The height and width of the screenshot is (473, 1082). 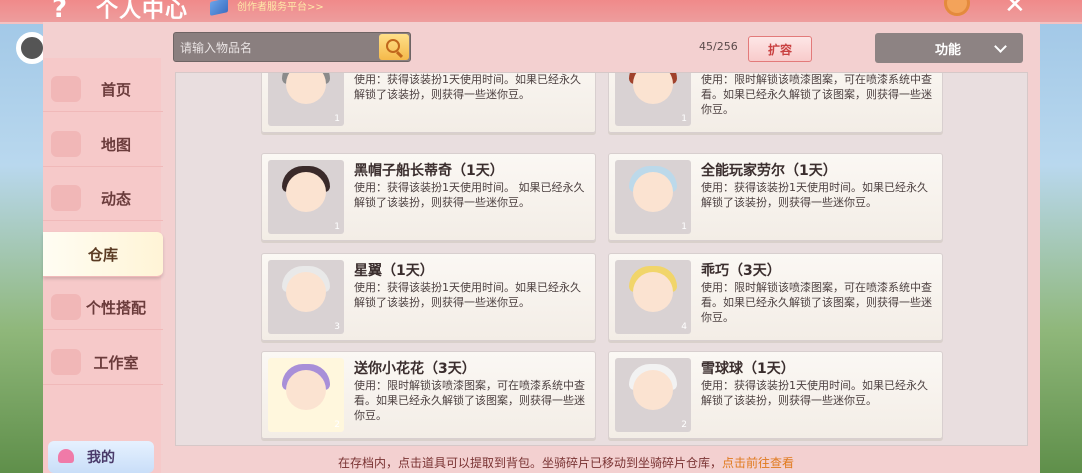 I want to click on bell-icon, so click(x=66, y=198).